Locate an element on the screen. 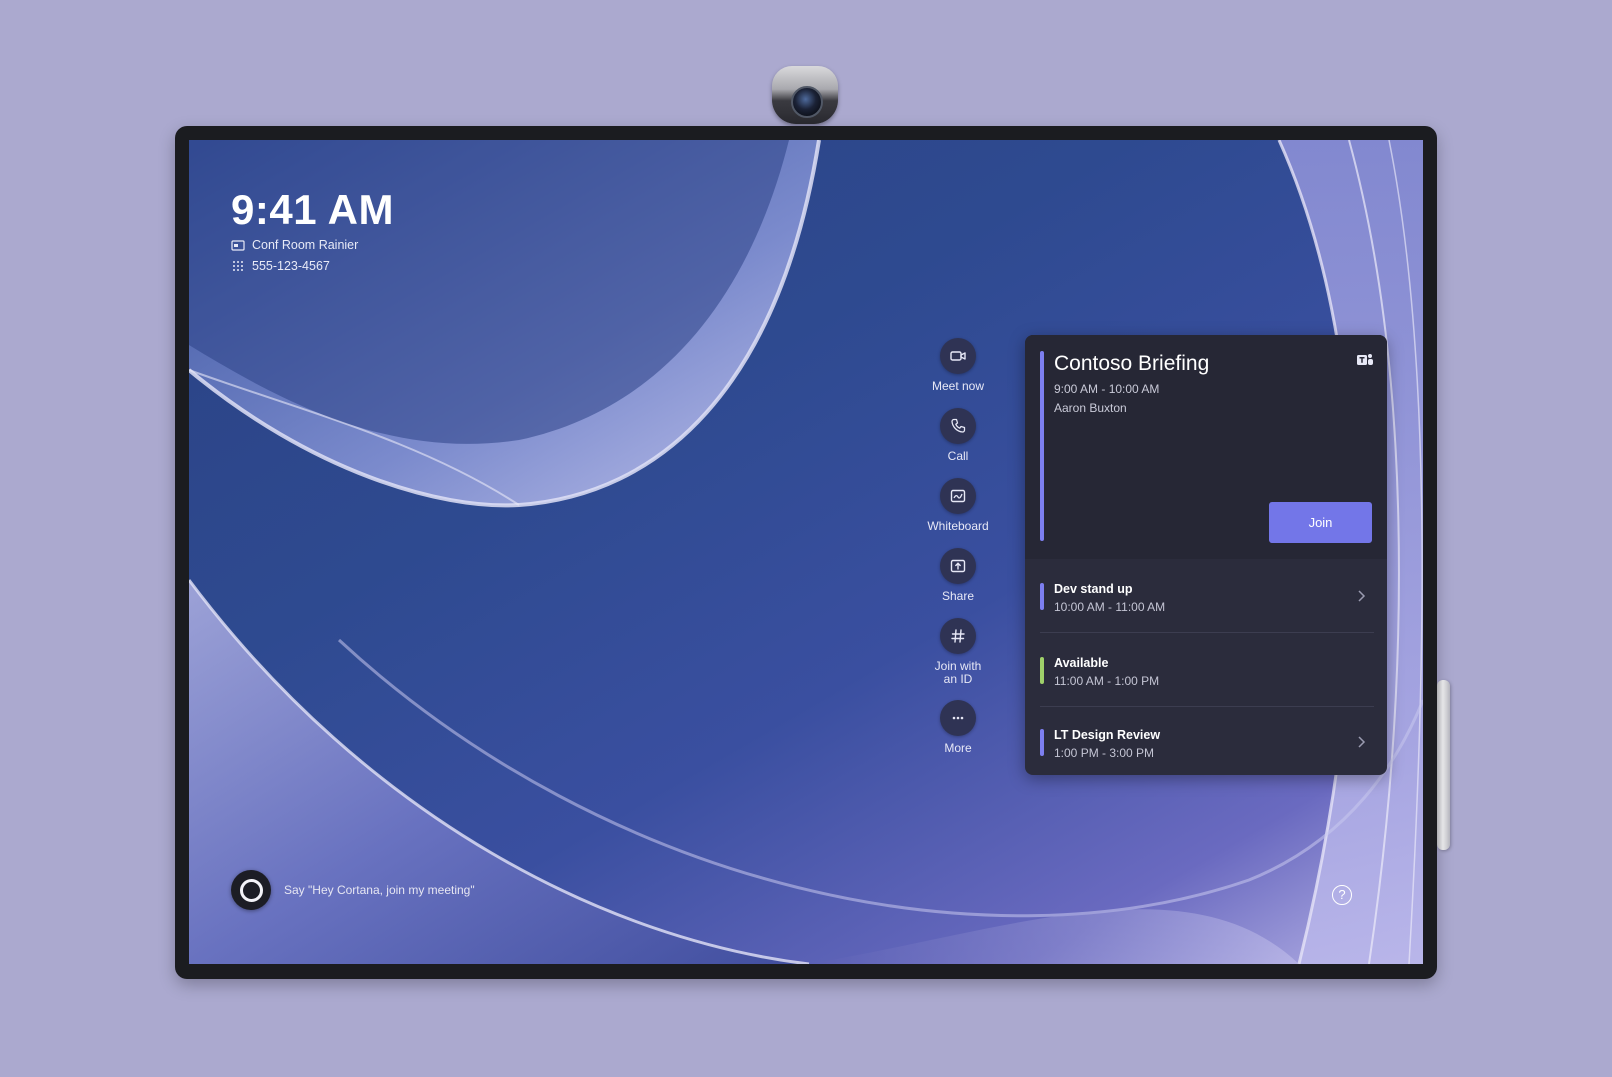 The width and height of the screenshot is (1612, 1077). room-phone-number: 555-123-4567 is located at coordinates (291, 266).